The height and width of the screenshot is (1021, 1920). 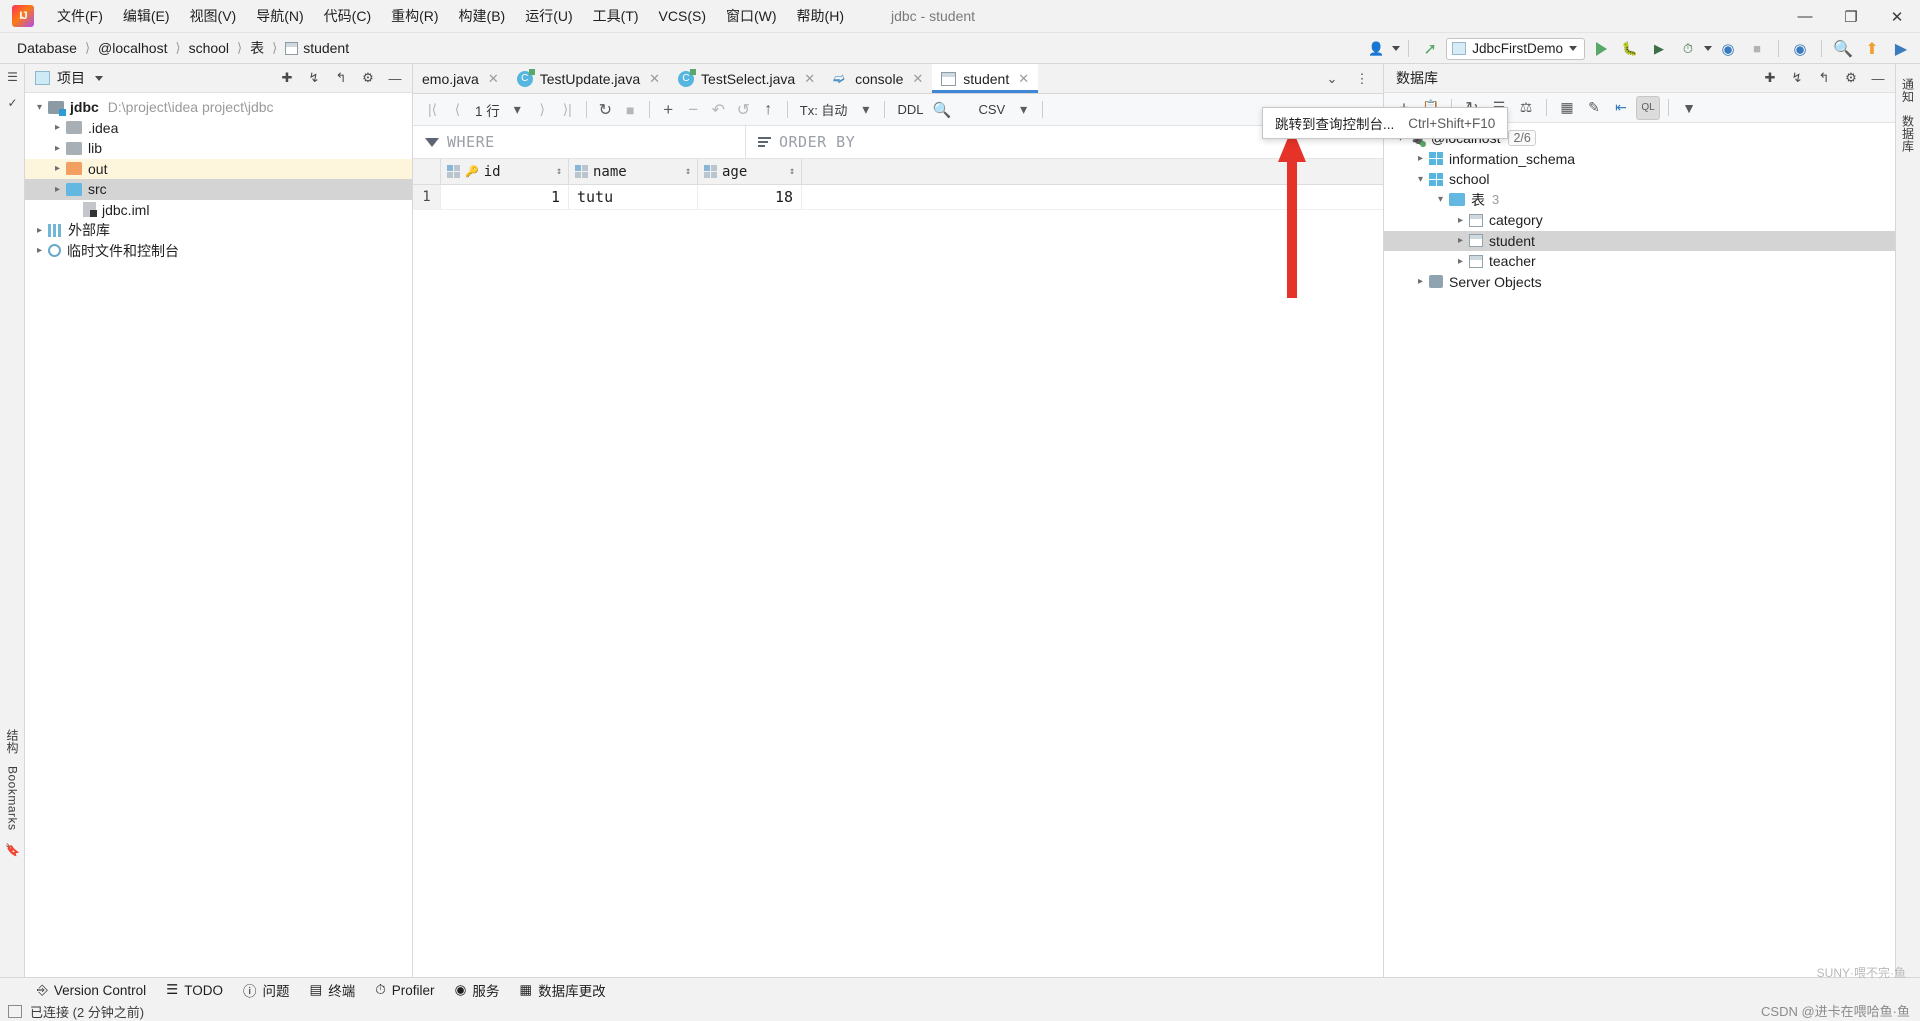 I want to click on debug-button: 🐛, so click(x=1630, y=49).